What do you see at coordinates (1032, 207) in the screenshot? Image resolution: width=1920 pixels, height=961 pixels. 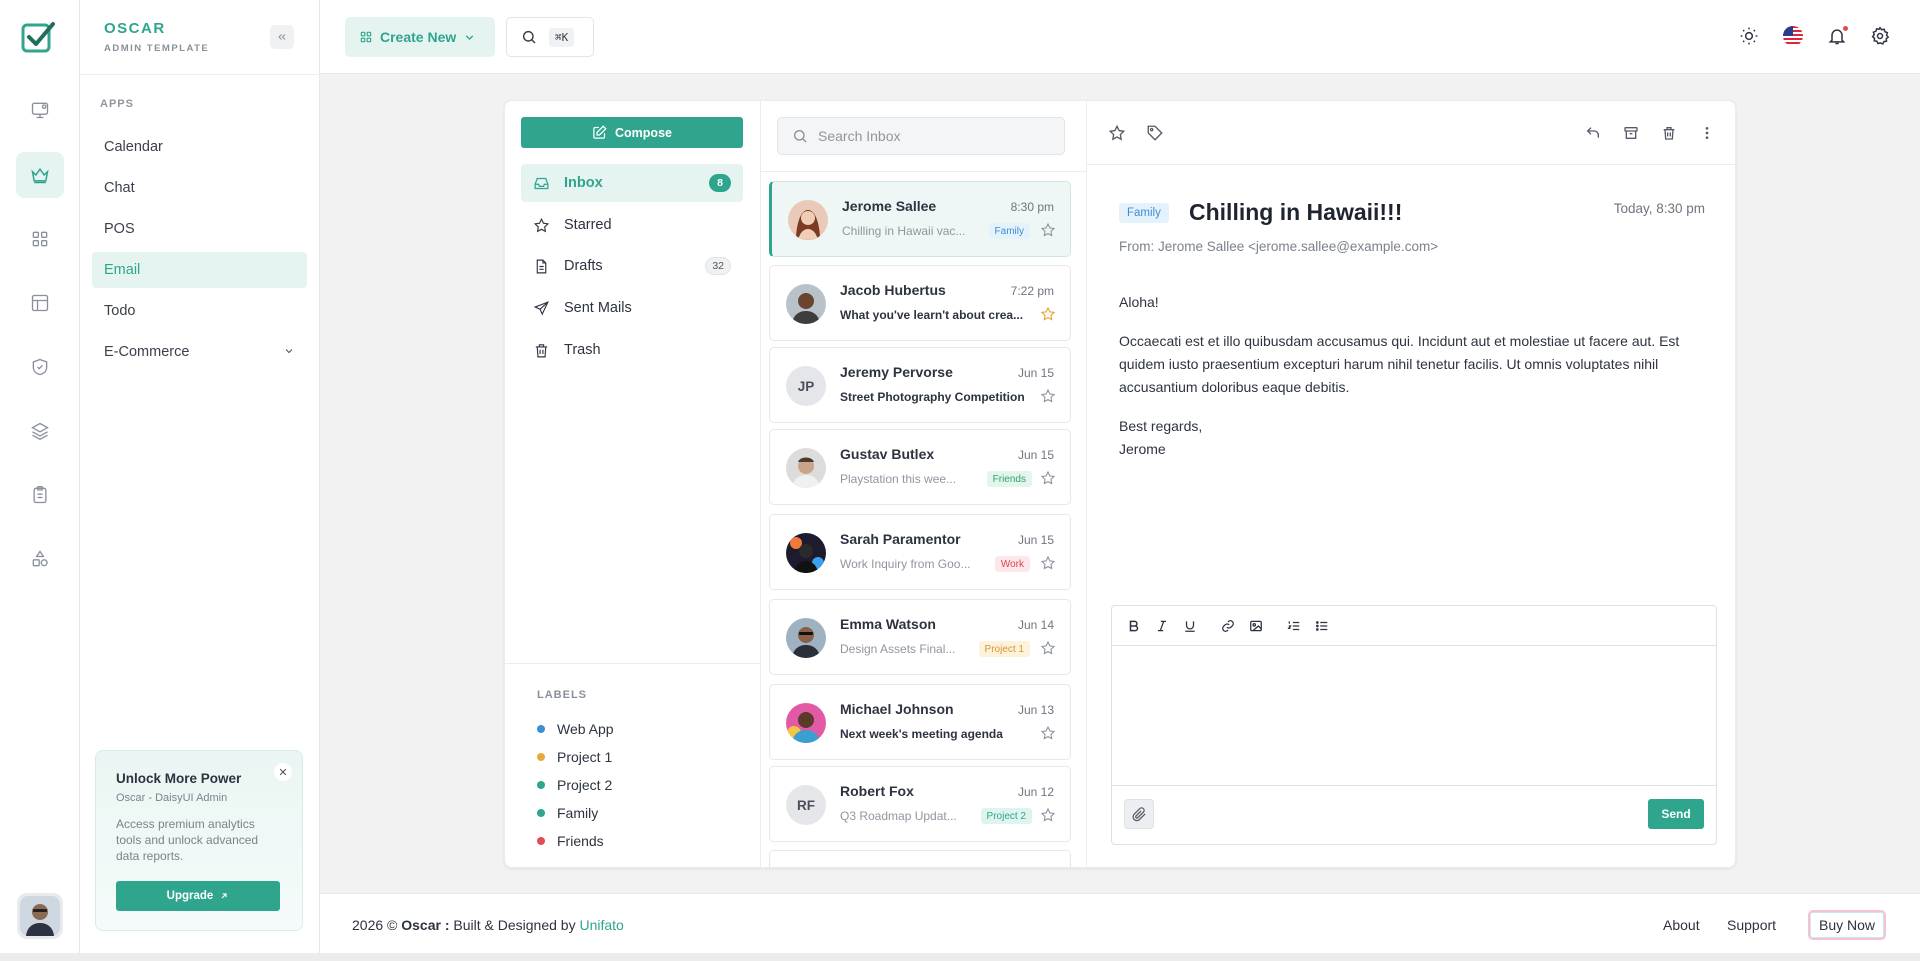 I see `mail-time: 8:30 pm` at bounding box center [1032, 207].